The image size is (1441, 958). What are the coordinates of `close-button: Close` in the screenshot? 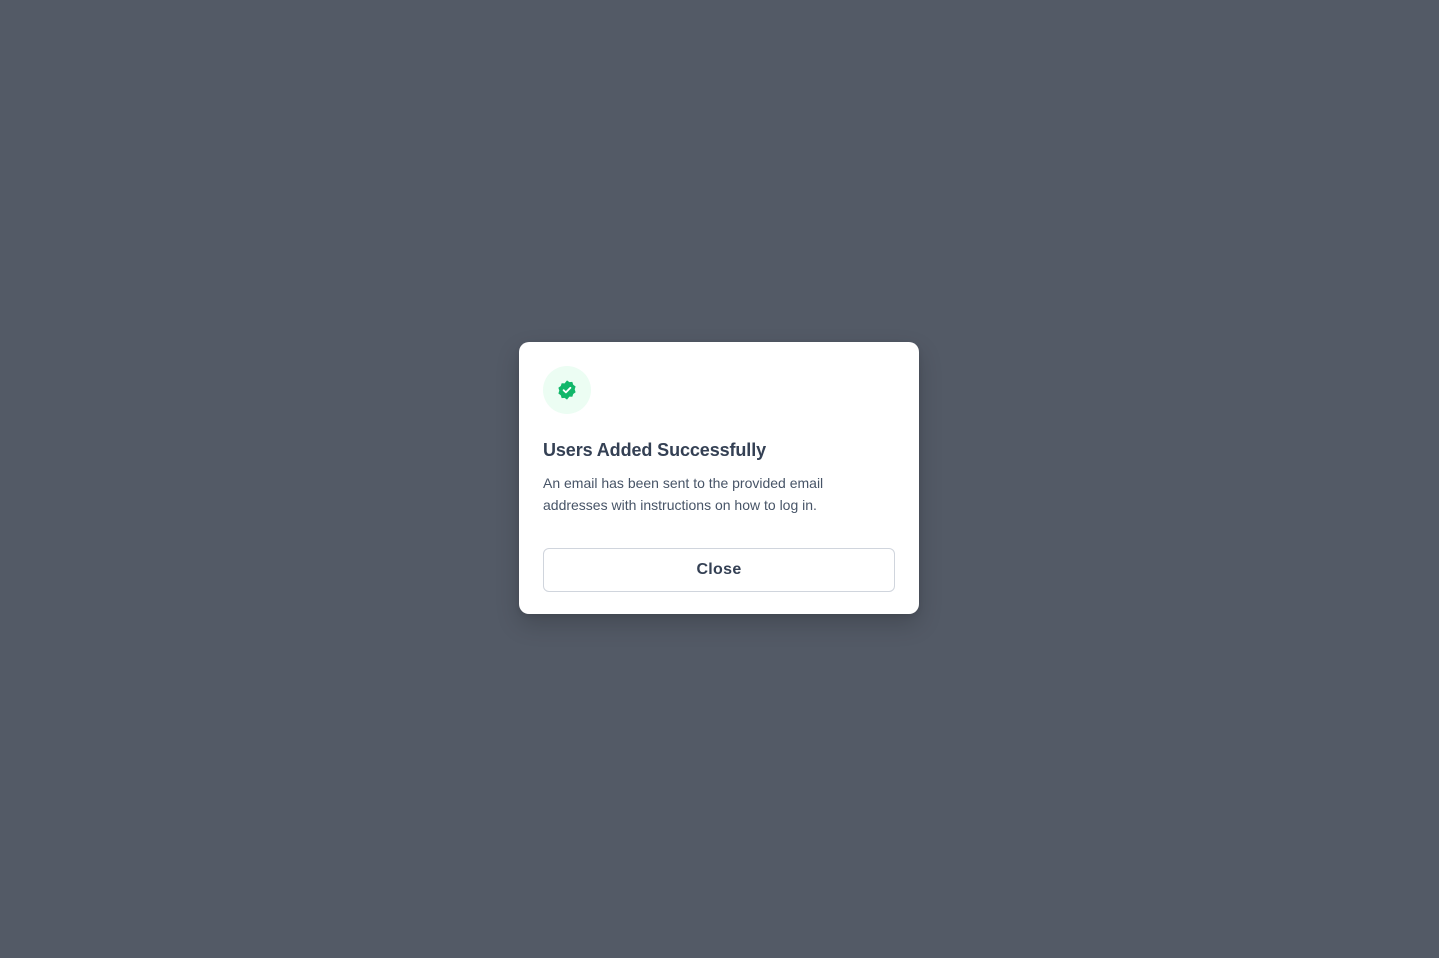 It's located at (719, 570).